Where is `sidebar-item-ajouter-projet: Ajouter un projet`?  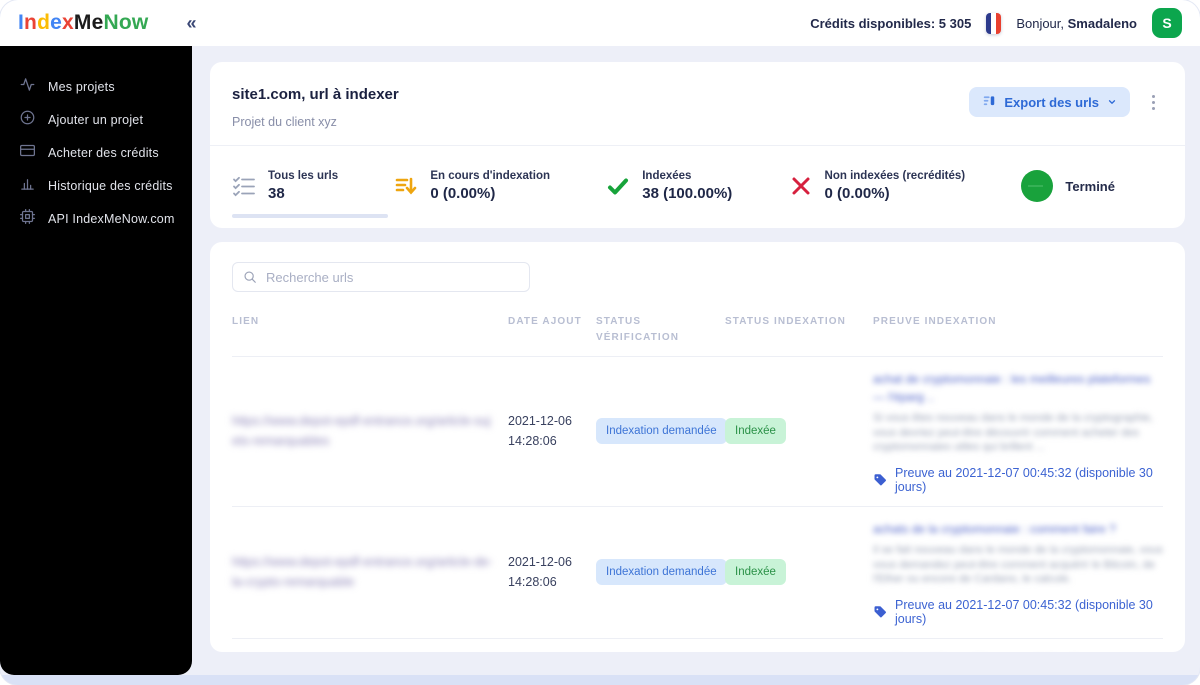 sidebar-item-ajouter-projet: Ajouter un projet is located at coordinates (96, 119).